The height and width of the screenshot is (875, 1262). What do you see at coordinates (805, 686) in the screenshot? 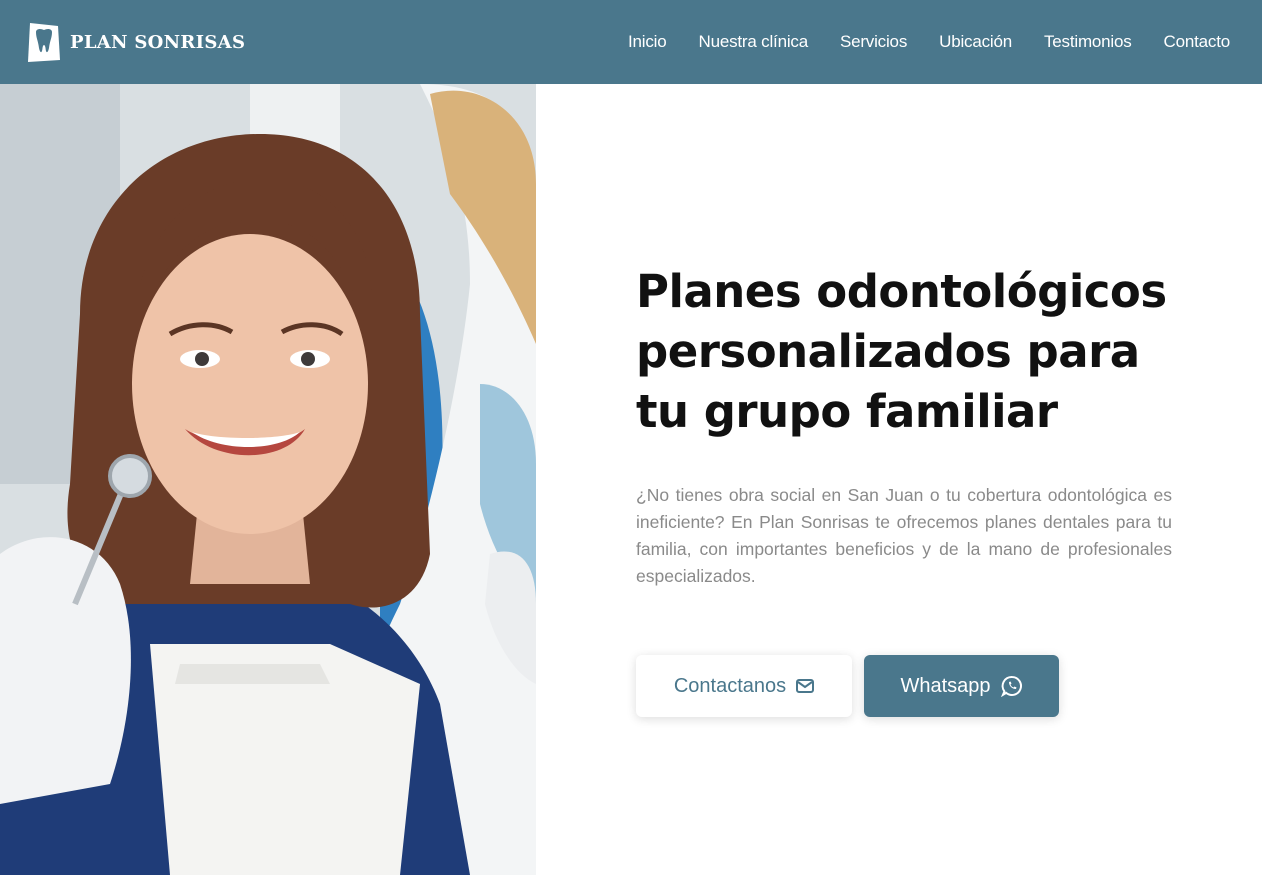
I see `envelope-icon` at bounding box center [805, 686].